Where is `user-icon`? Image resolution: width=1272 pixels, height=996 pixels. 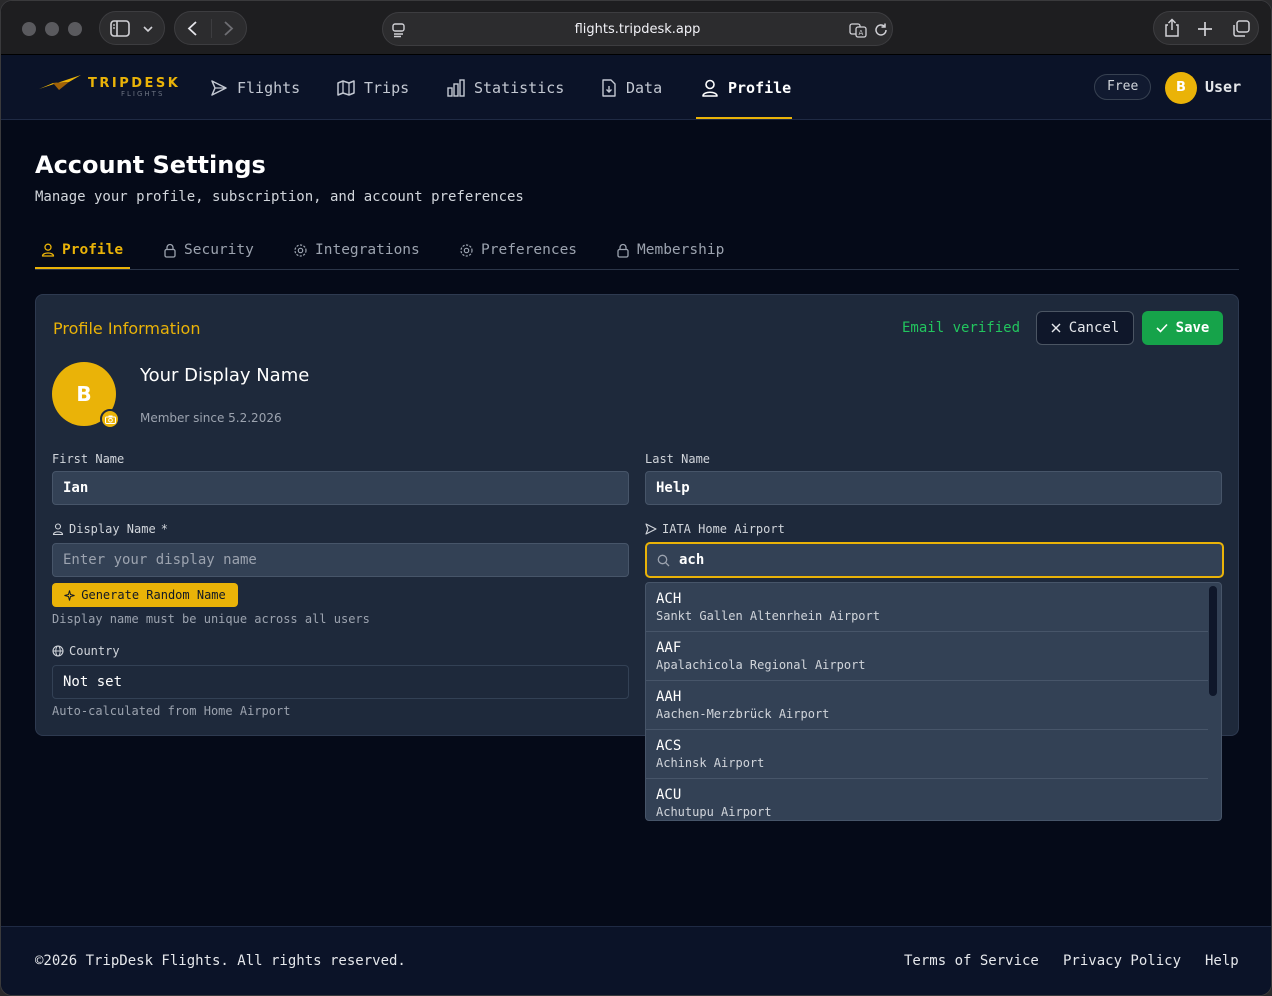 user-icon is located at coordinates (58, 529).